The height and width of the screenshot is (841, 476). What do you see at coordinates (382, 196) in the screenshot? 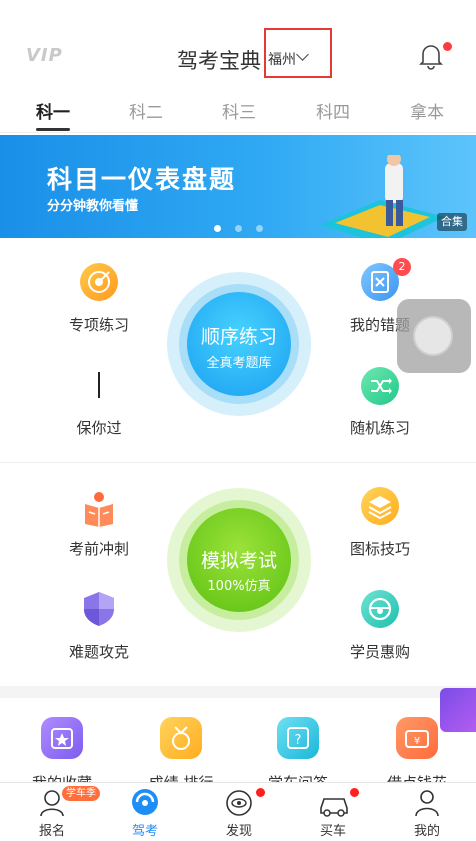
I see `banner-illustration` at bounding box center [382, 196].